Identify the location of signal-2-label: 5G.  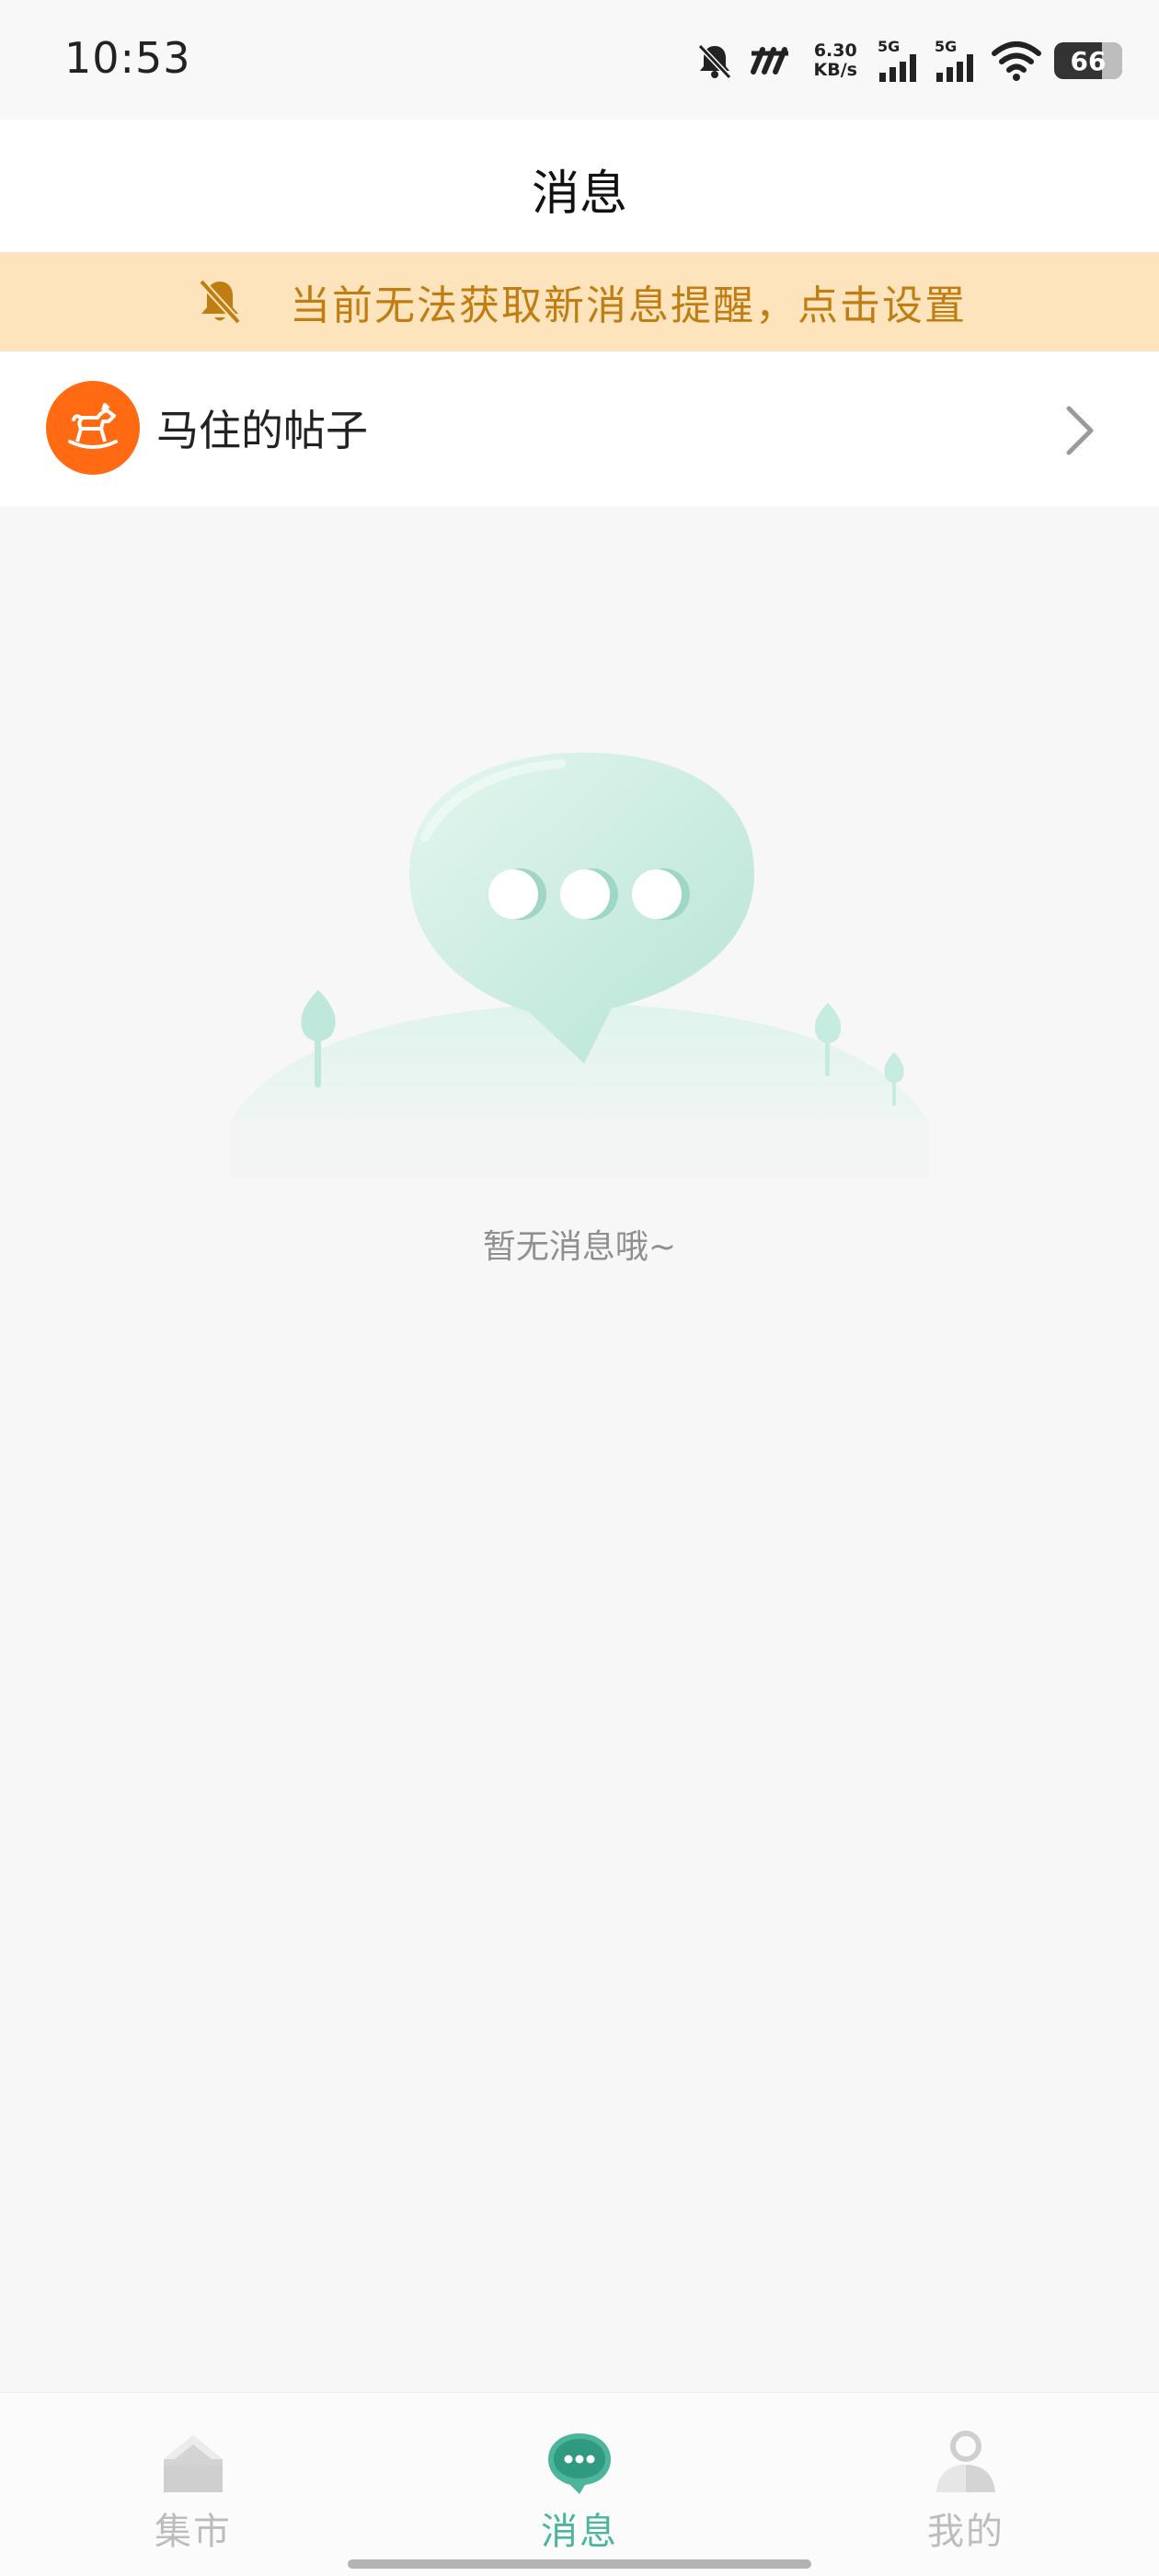
(946, 46).